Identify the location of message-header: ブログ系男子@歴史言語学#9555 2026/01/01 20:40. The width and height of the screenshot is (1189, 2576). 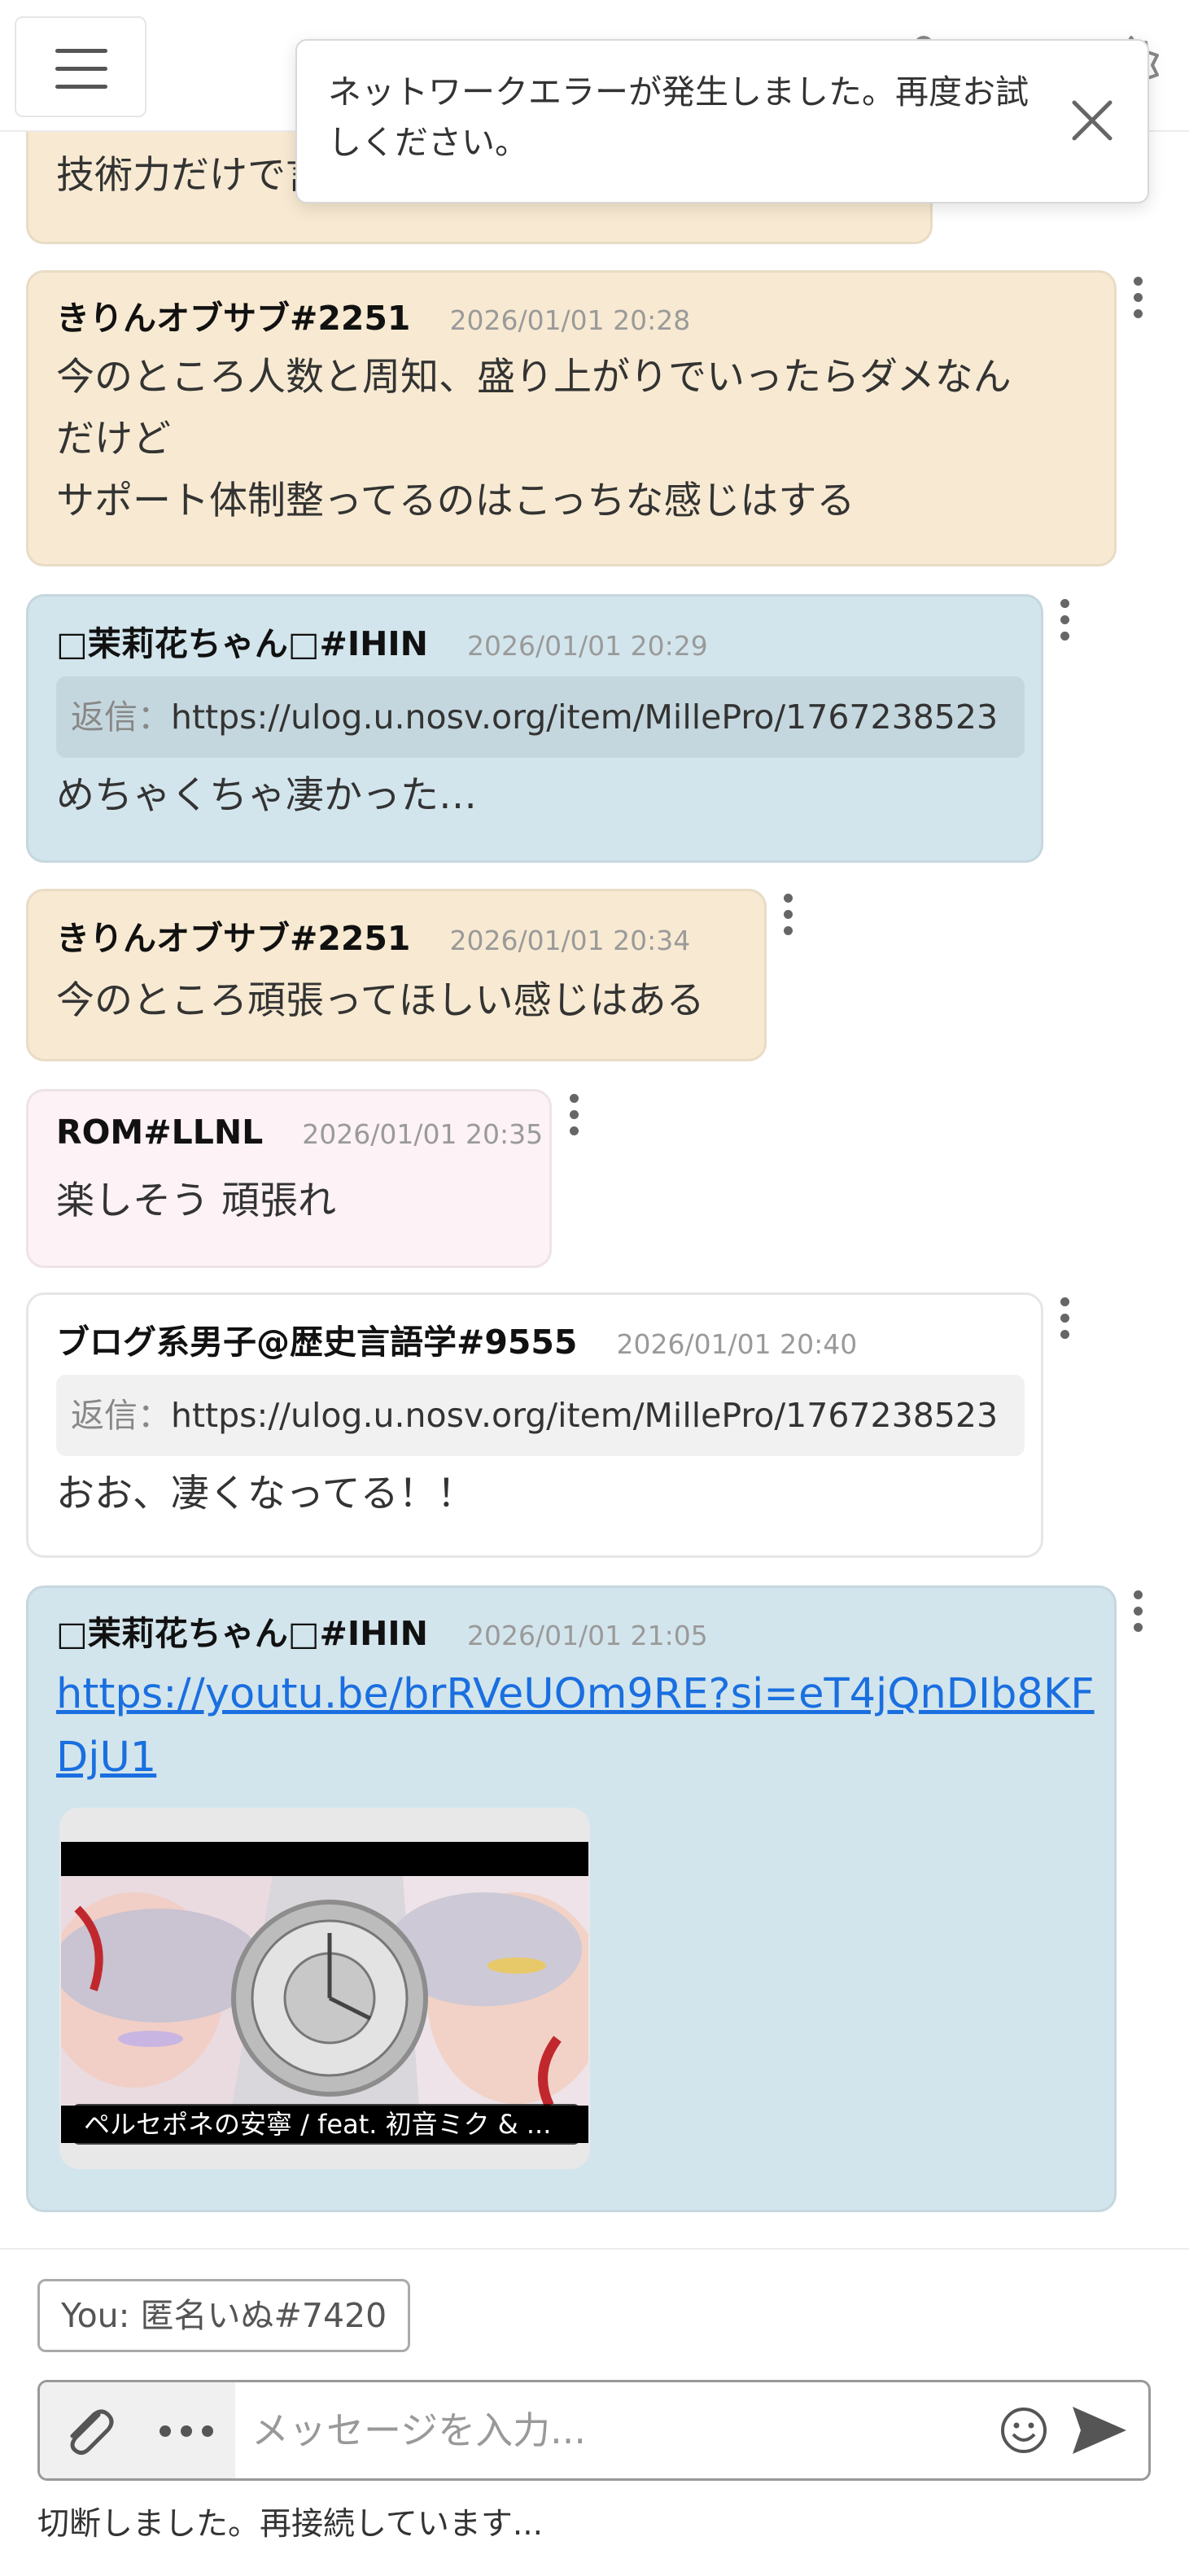
(456, 1338).